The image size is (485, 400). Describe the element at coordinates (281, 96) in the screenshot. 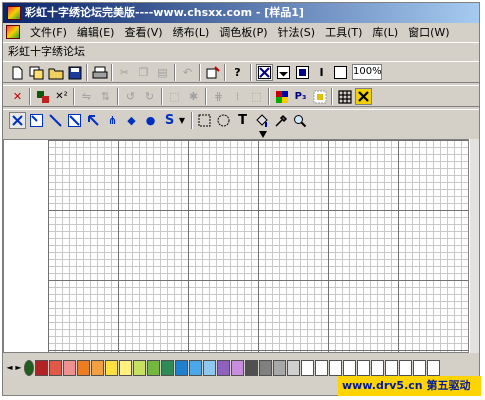

I see `color-grid-icon` at that location.